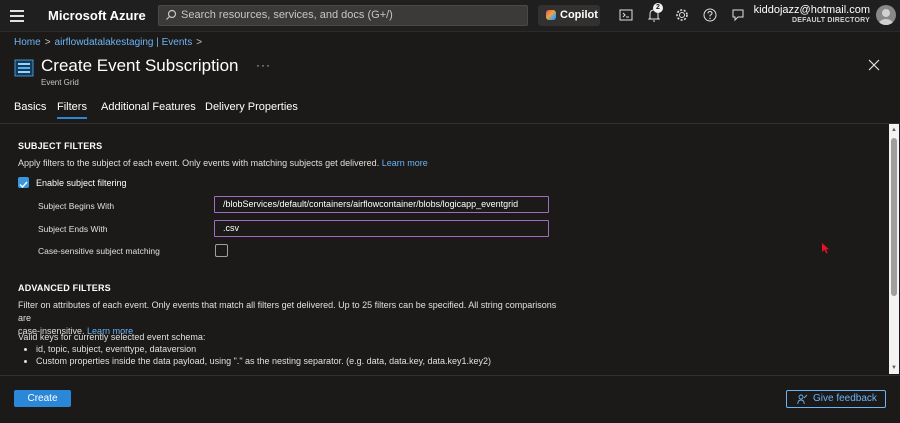 This screenshot has height=423, width=900. I want to click on more-options-icon: ···, so click(263, 65).